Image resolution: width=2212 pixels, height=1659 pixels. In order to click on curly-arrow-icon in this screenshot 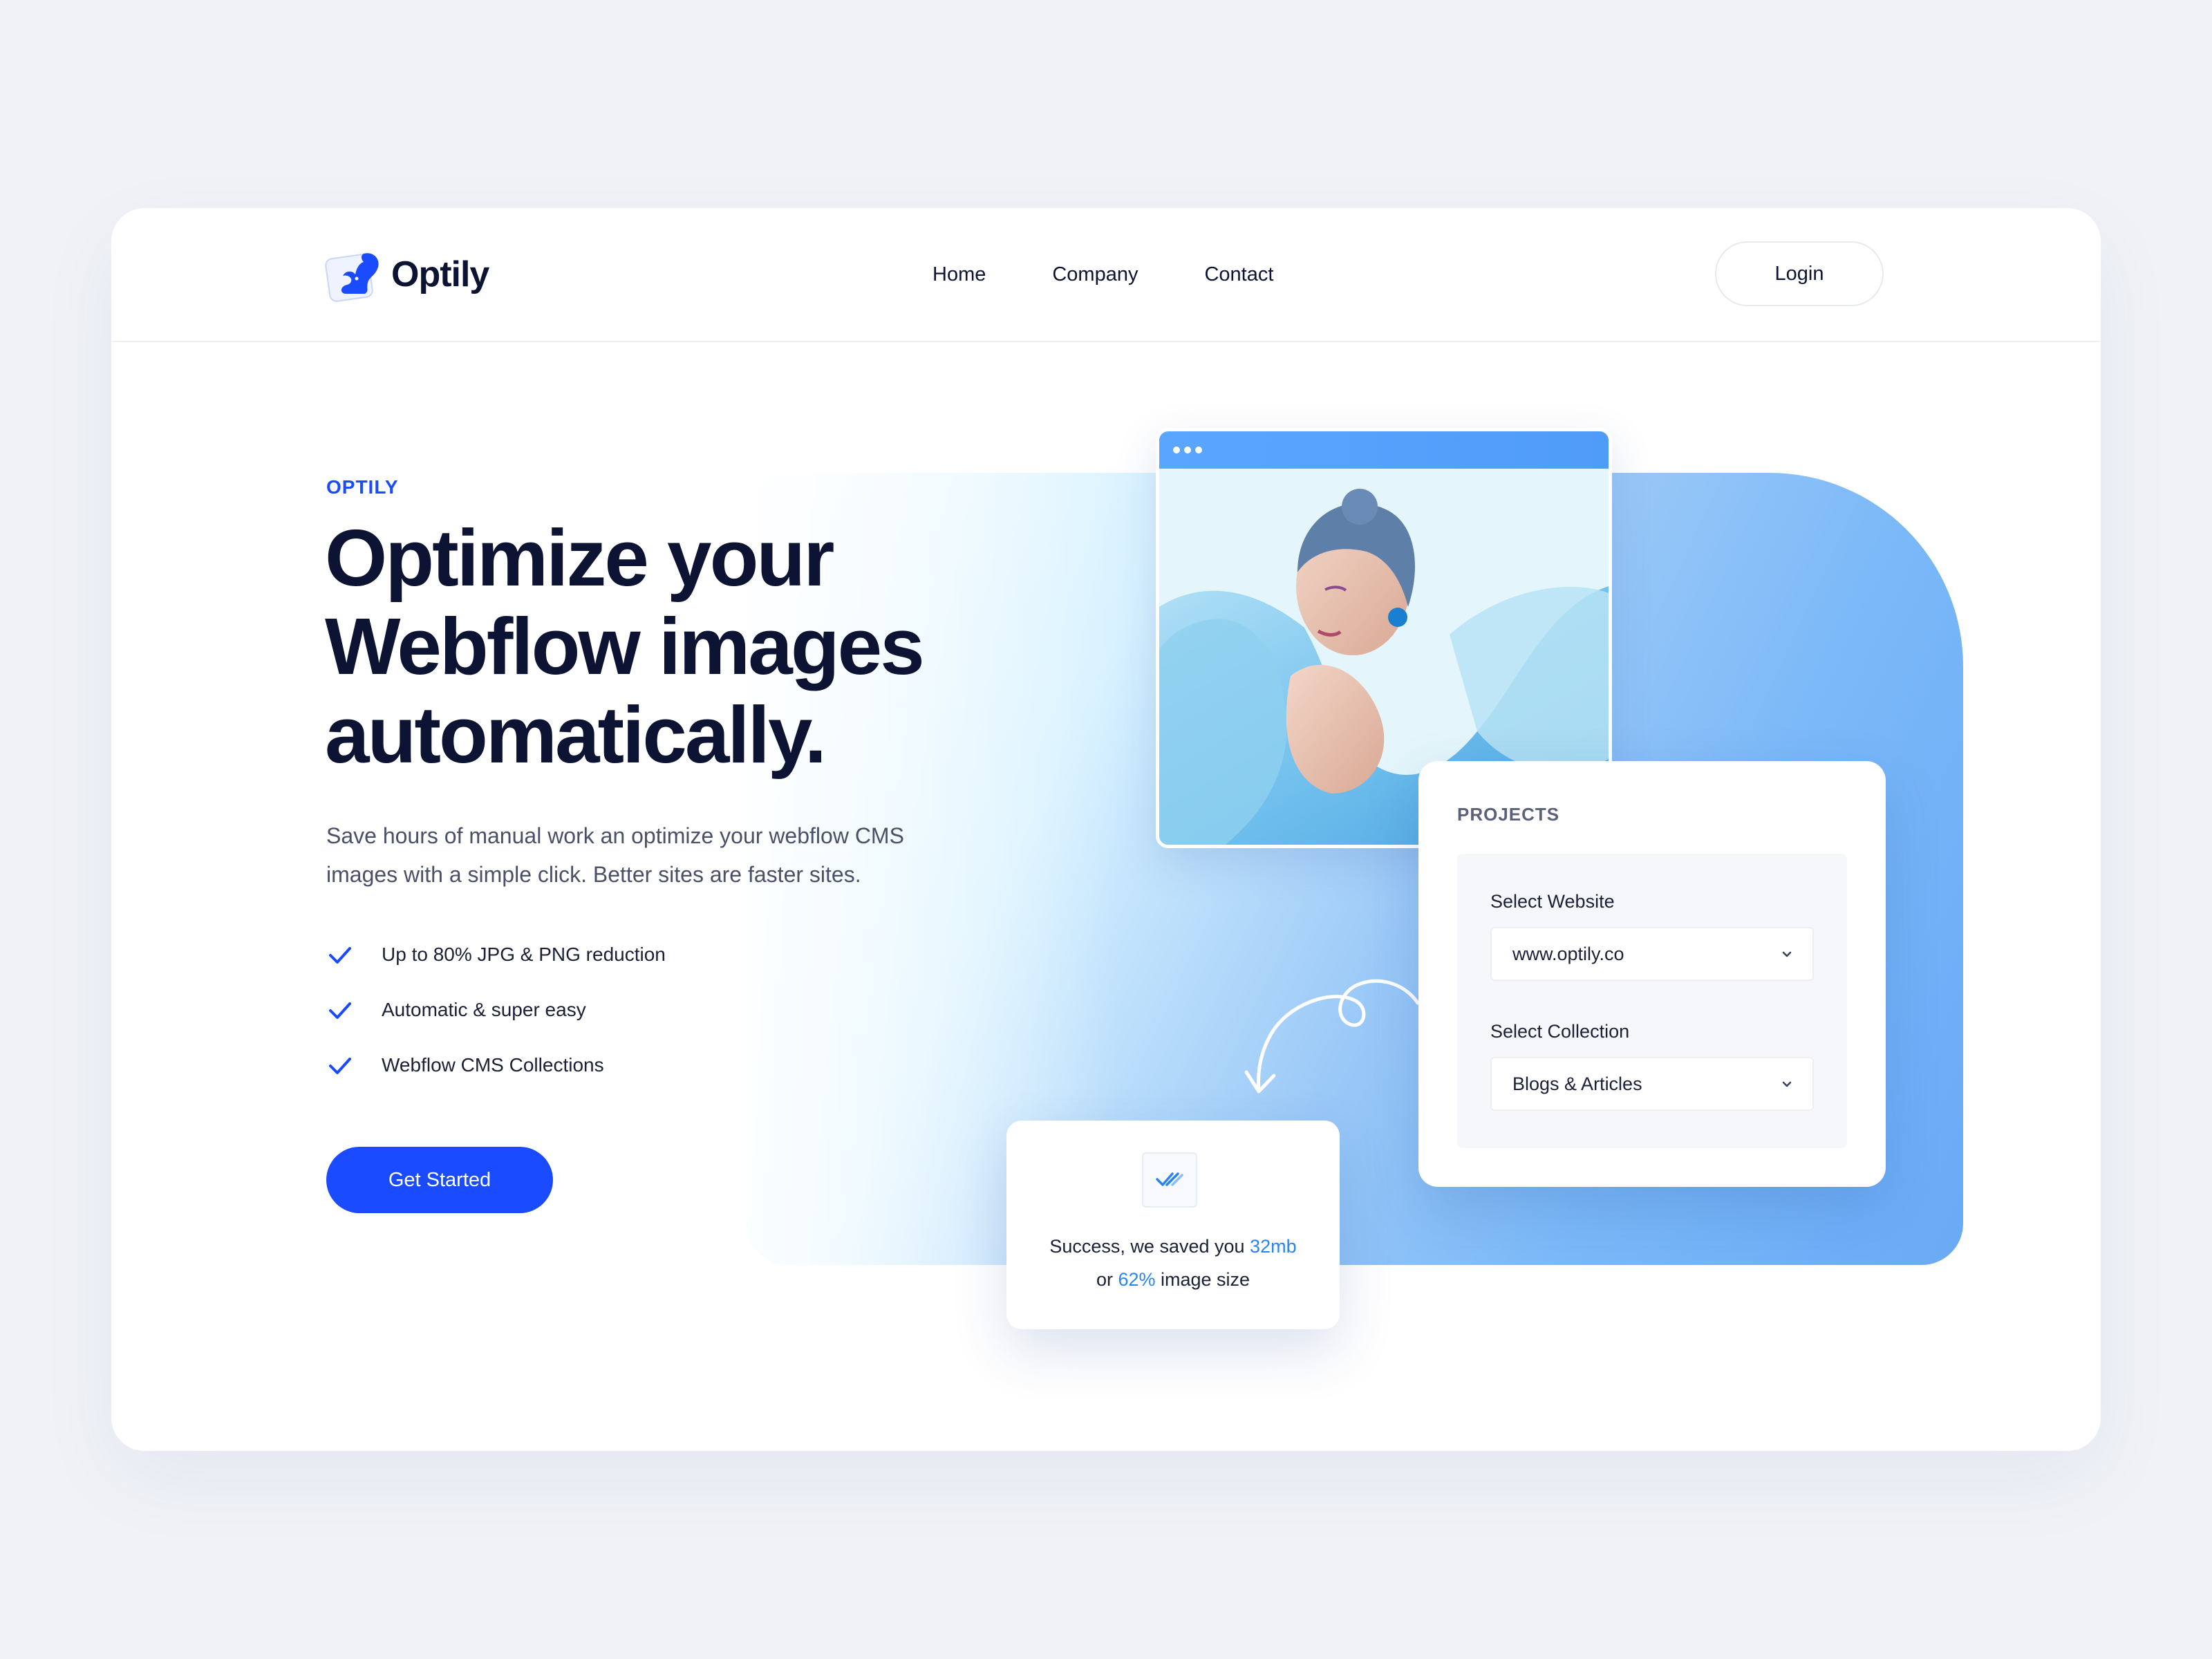, I will do `click(1332, 1036)`.